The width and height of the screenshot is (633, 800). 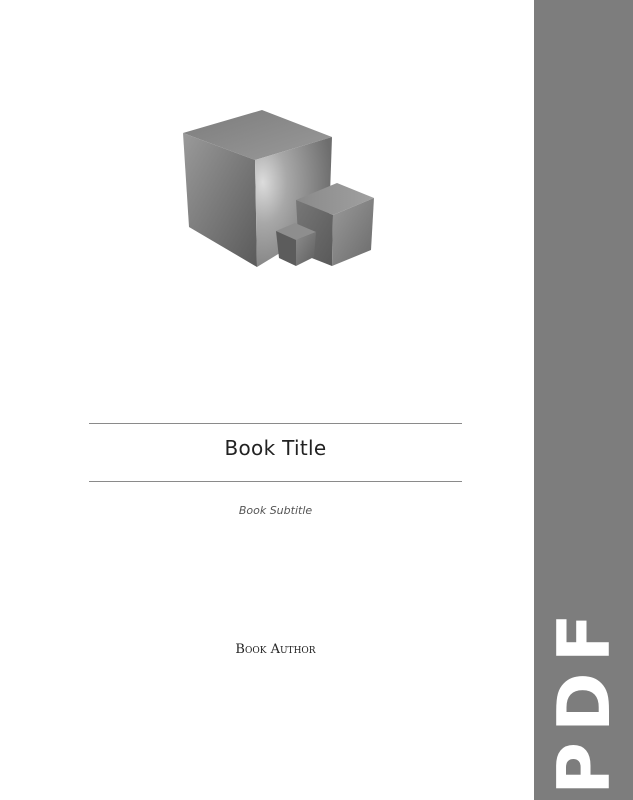 I want to click on book-author: Book Author, so click(x=275, y=649).